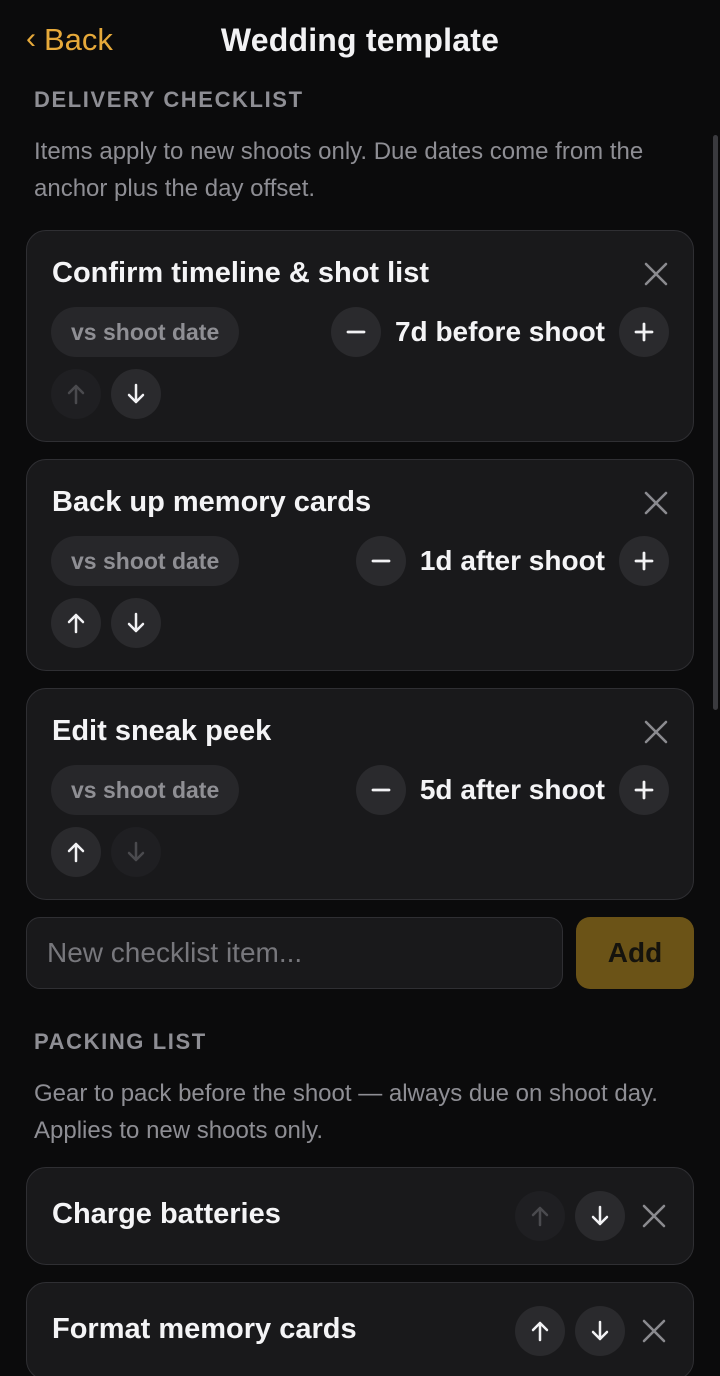  I want to click on offset-value: 1d after shoot, so click(512, 560).